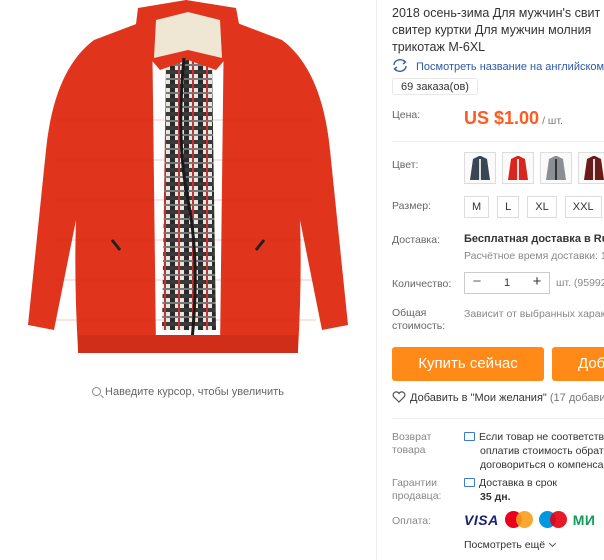 The height and width of the screenshot is (560, 604). Describe the element at coordinates (583, 207) in the screenshot. I see `size-option-xxl: XXL` at that location.